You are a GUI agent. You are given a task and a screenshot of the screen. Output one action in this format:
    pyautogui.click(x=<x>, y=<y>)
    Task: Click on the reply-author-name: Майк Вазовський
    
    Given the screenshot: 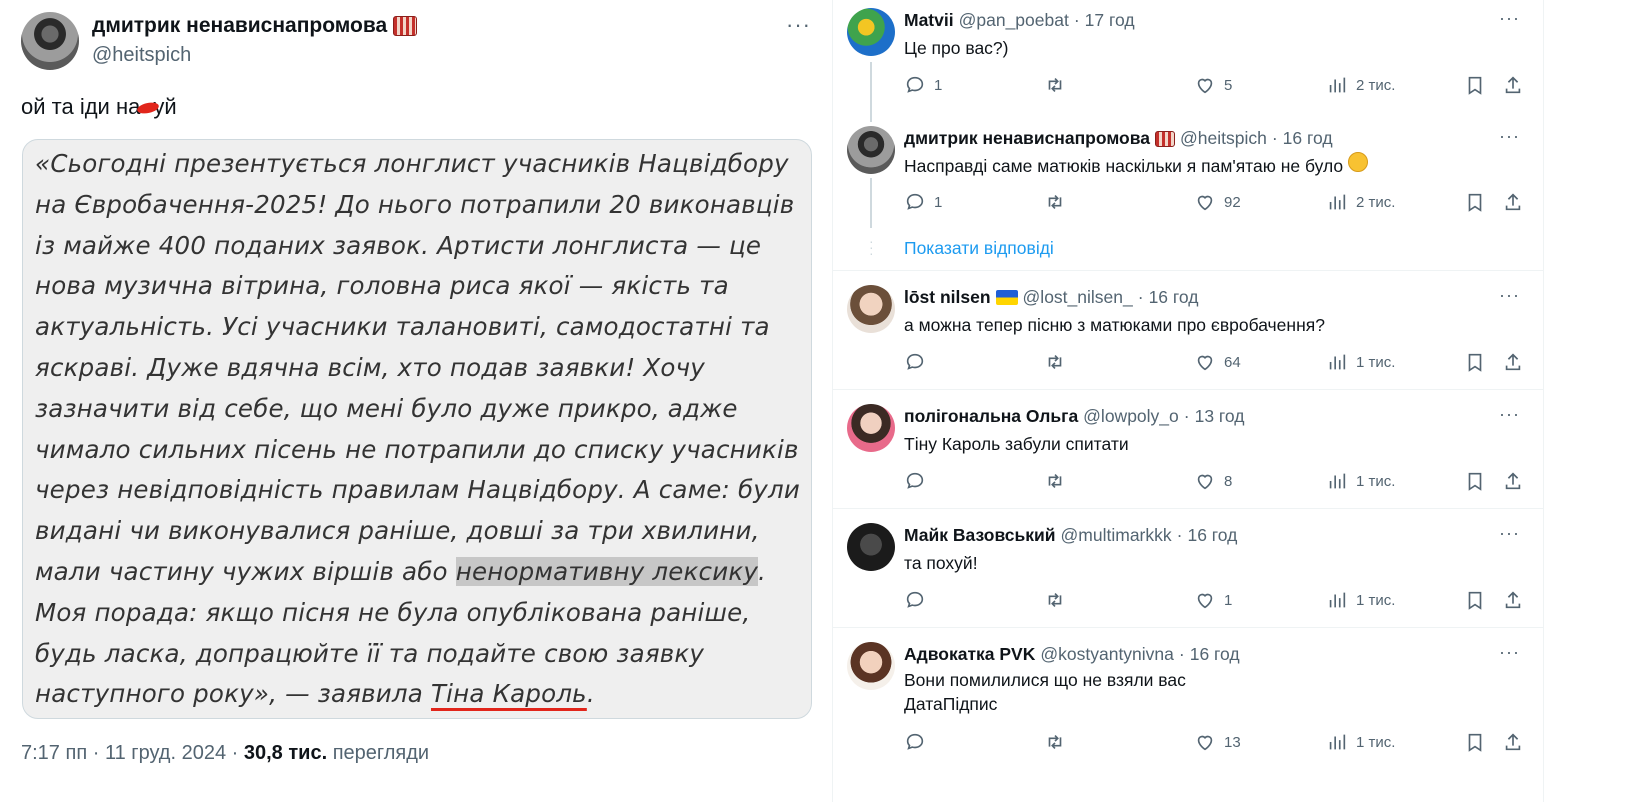 What is the action you would take?
    pyautogui.click(x=980, y=535)
    